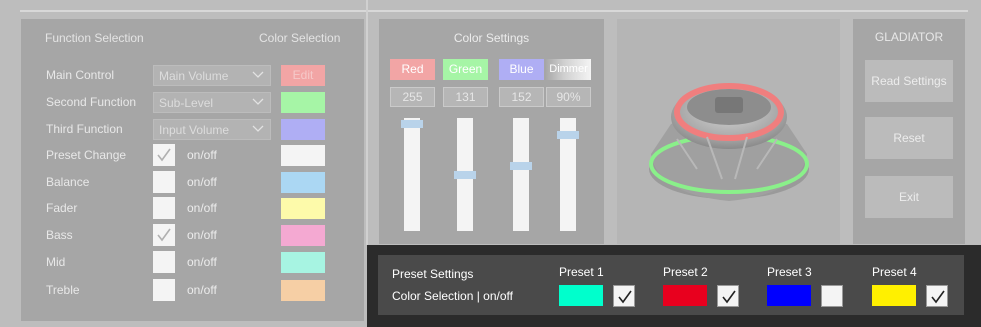 This screenshot has height=327, width=981. Describe the element at coordinates (303, 75) in the screenshot. I see `edit-button: Edit` at that location.